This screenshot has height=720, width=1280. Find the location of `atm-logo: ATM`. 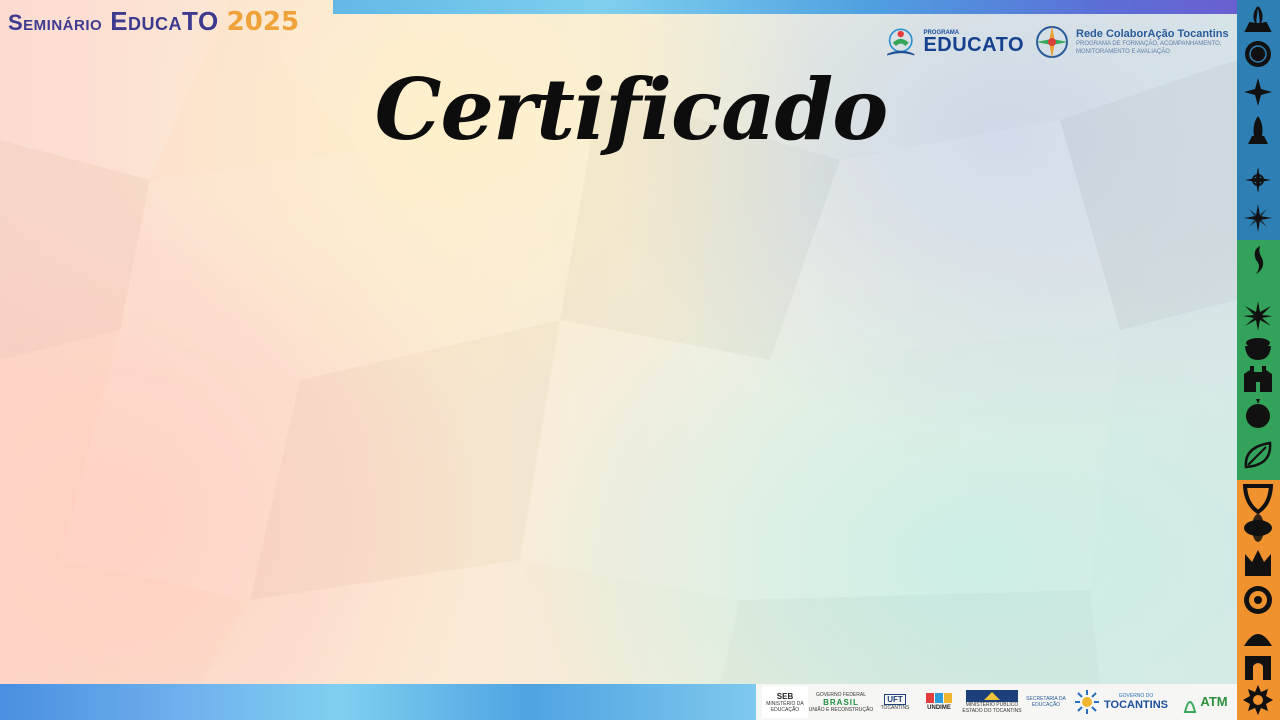

atm-logo: ATM is located at coordinates (1205, 702).